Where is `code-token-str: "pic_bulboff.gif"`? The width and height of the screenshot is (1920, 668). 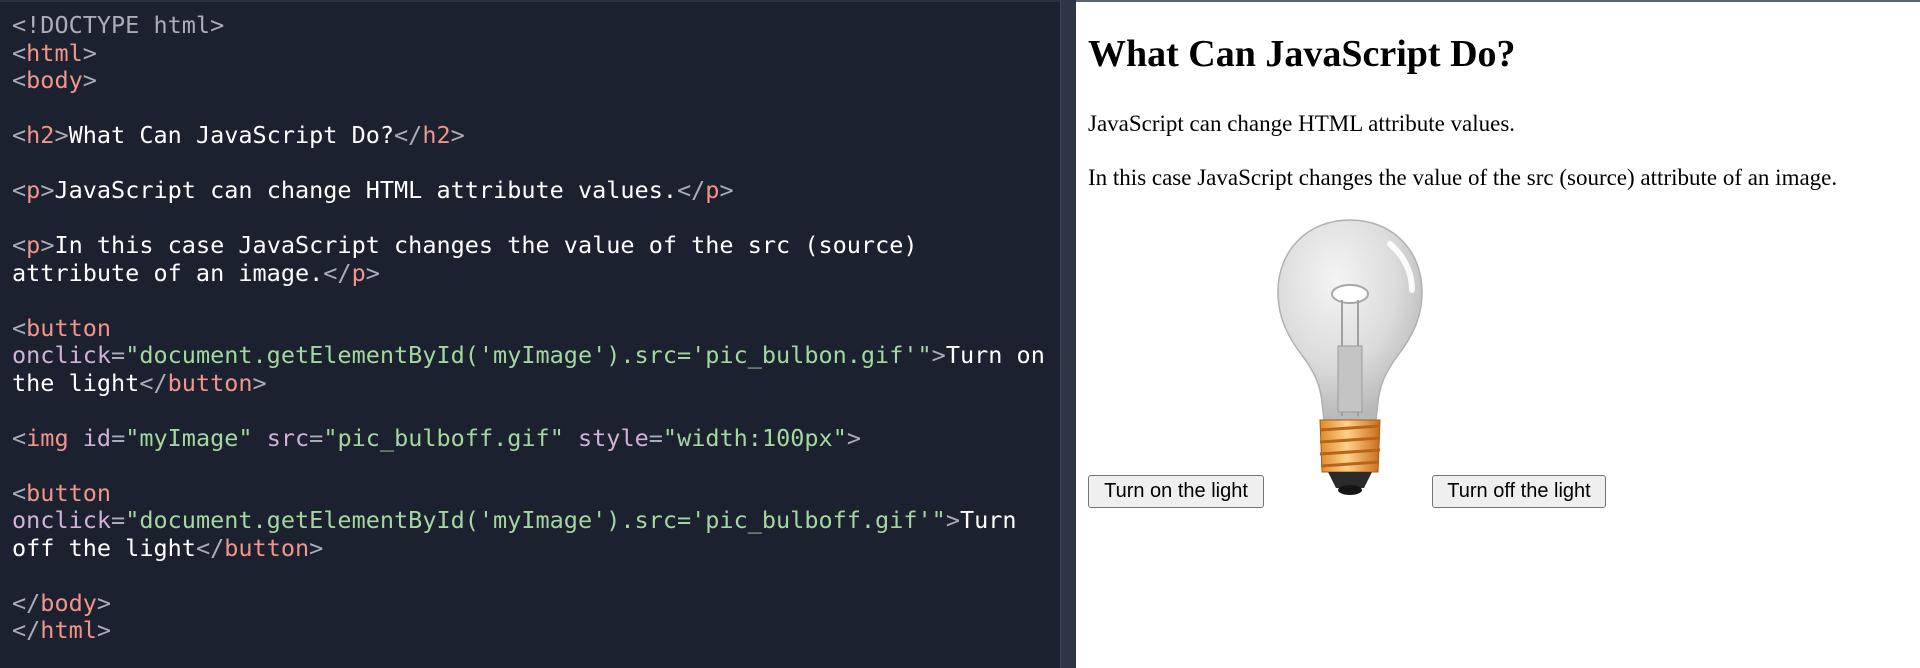
code-token-str: "pic_bulboff.gif" is located at coordinates (443, 437).